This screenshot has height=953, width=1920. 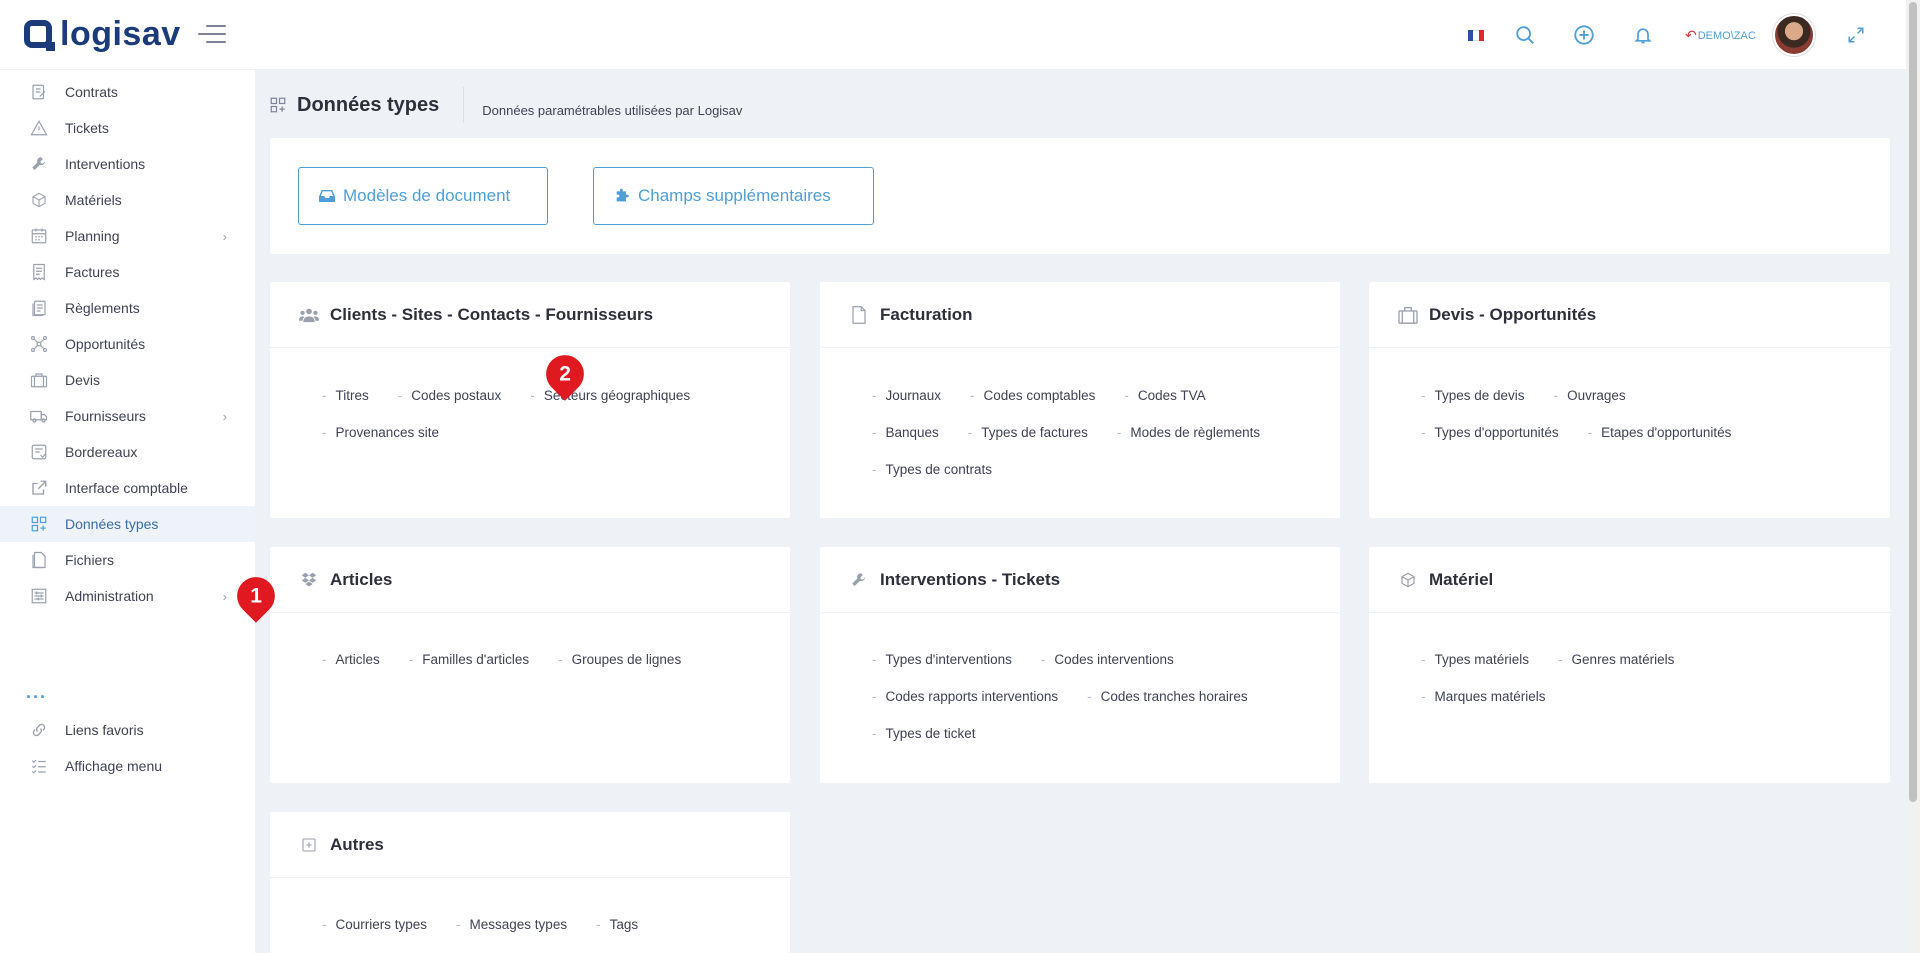 What do you see at coordinates (278, 105) in the screenshot?
I see `grid-plus-icon` at bounding box center [278, 105].